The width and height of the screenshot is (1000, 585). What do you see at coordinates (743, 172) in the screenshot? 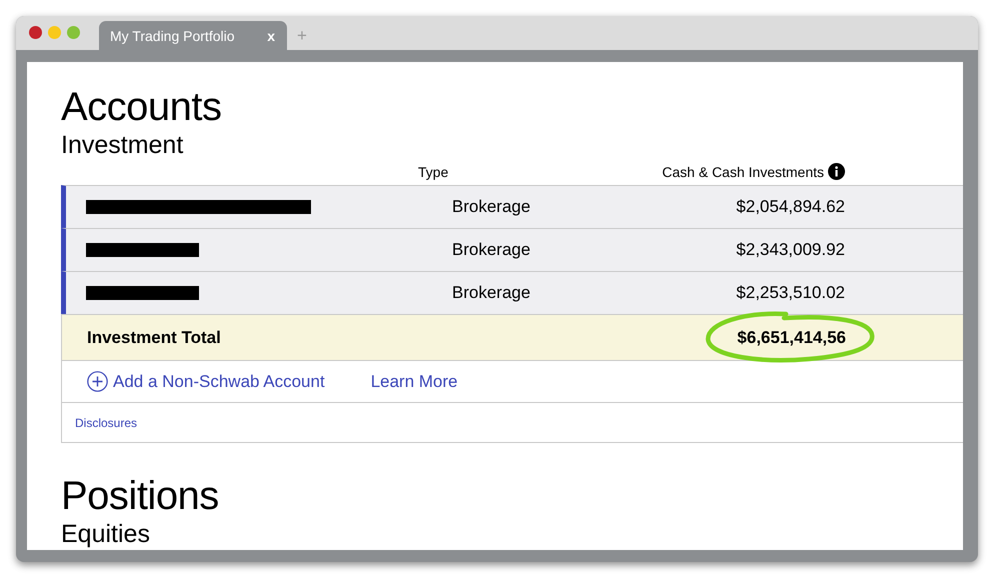
I see `column-header: Cash & Cash Investments` at bounding box center [743, 172].